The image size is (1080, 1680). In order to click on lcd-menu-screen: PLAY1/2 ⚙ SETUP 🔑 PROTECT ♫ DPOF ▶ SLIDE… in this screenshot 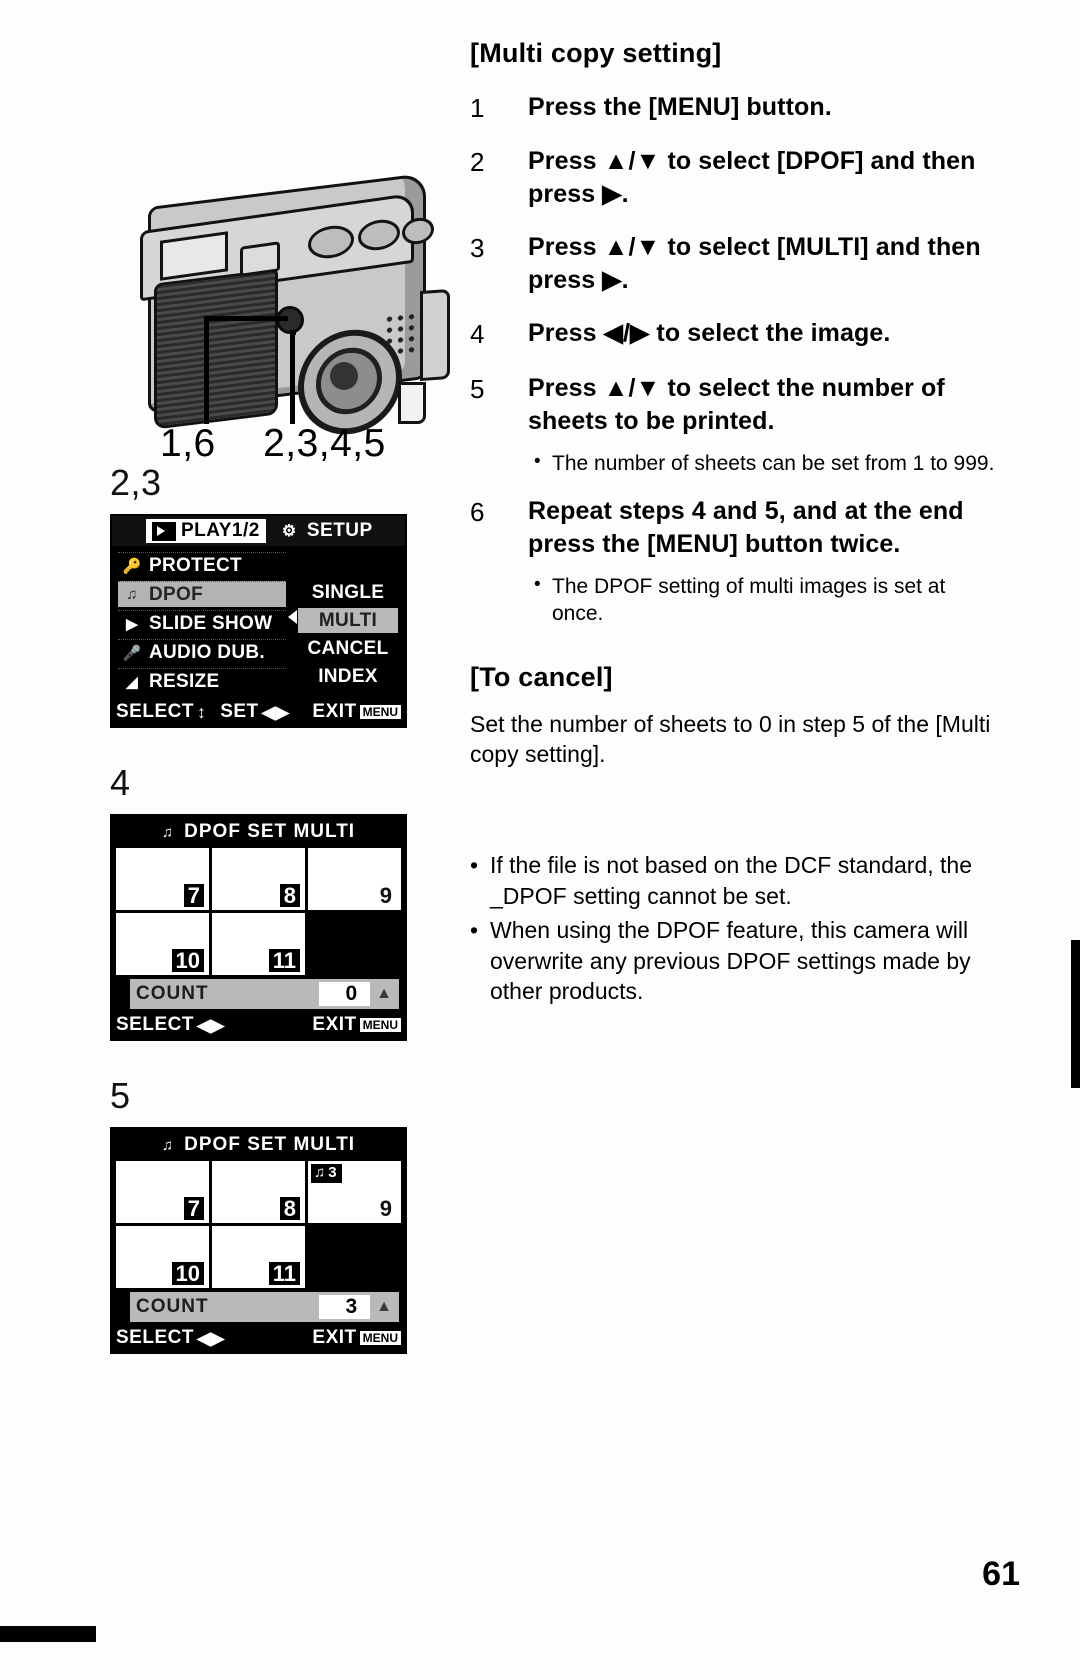, I will do `click(258, 621)`.